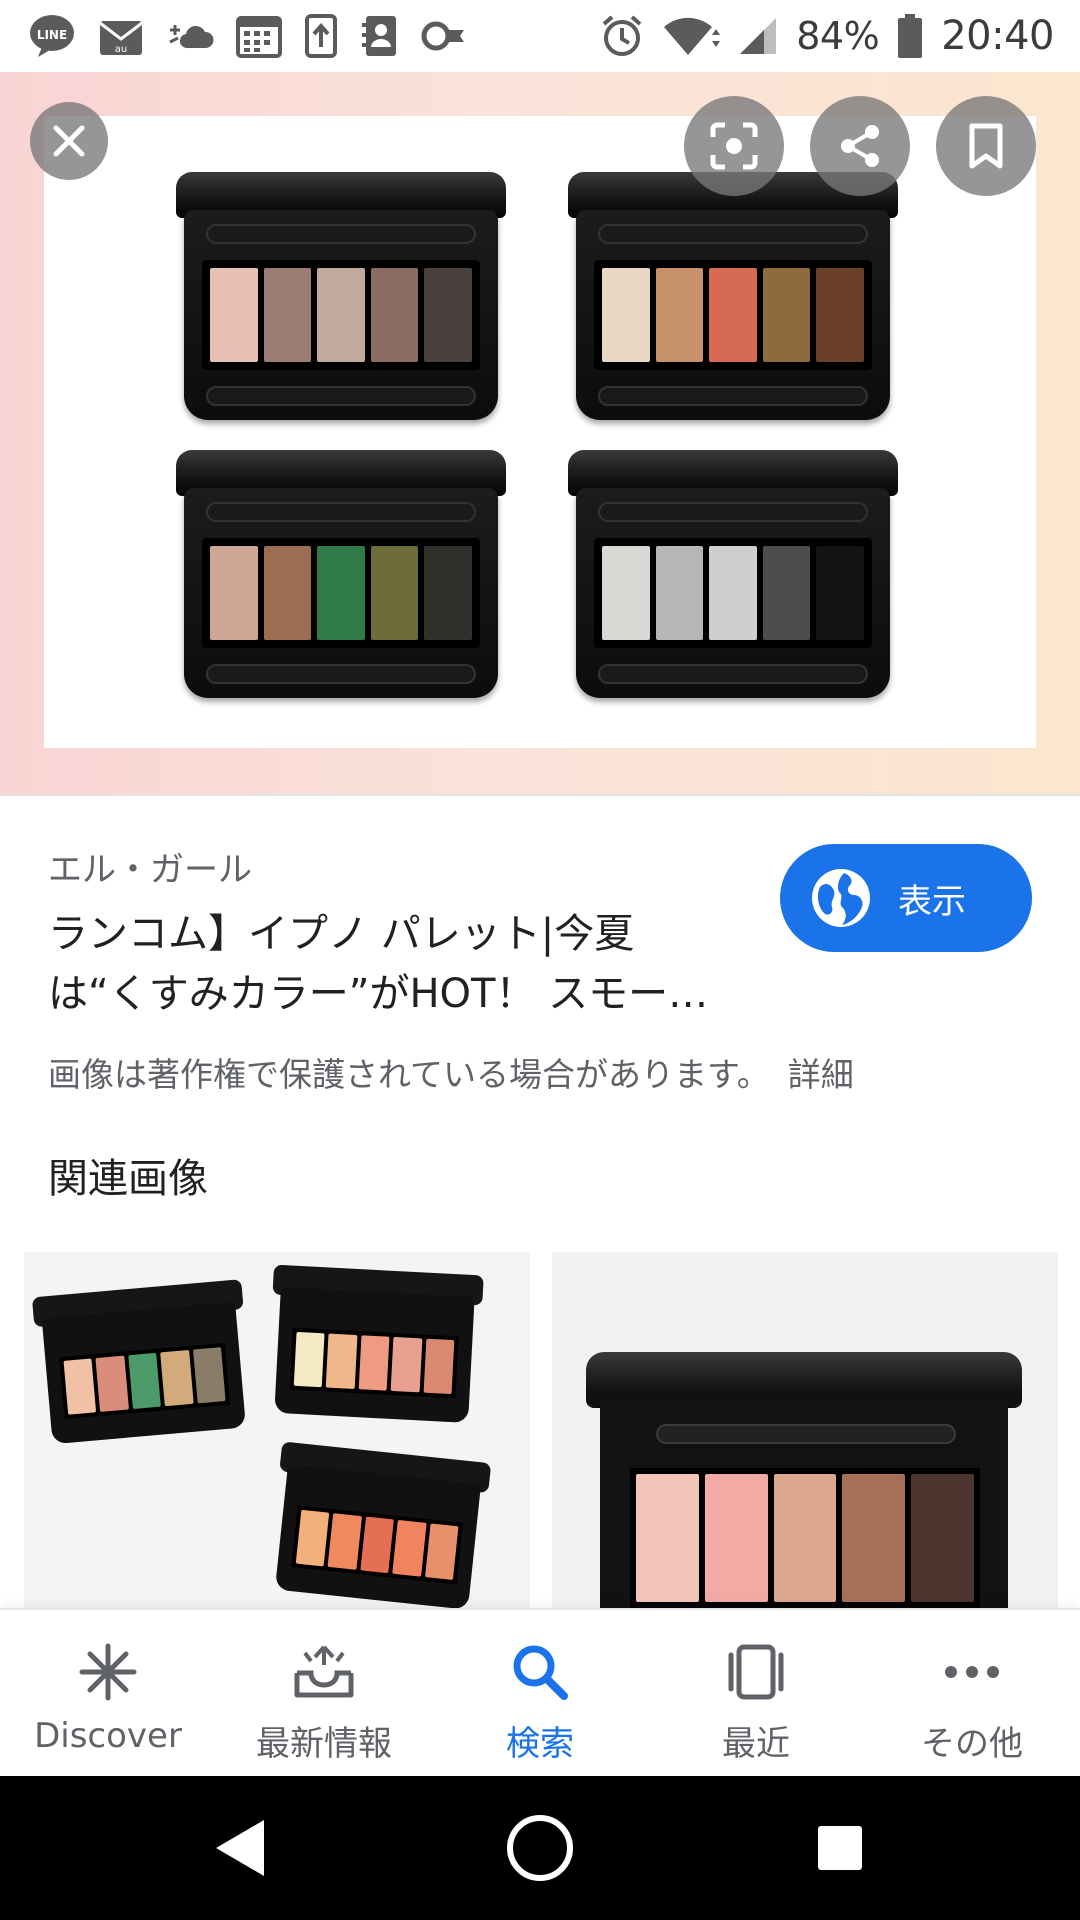 The width and height of the screenshot is (1080, 1920). What do you see at coordinates (540, 1672) in the screenshot?
I see `search-icon` at bounding box center [540, 1672].